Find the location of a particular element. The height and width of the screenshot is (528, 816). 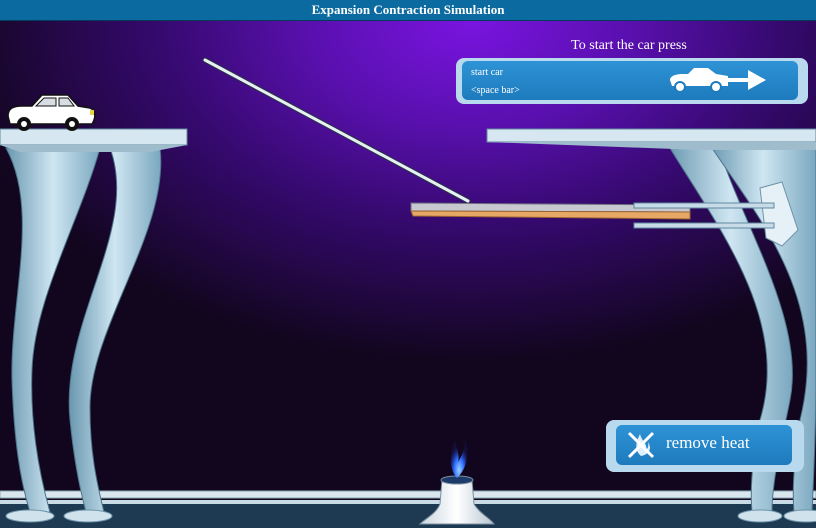

space-bar-hint: <space bar> is located at coordinates (495, 90).